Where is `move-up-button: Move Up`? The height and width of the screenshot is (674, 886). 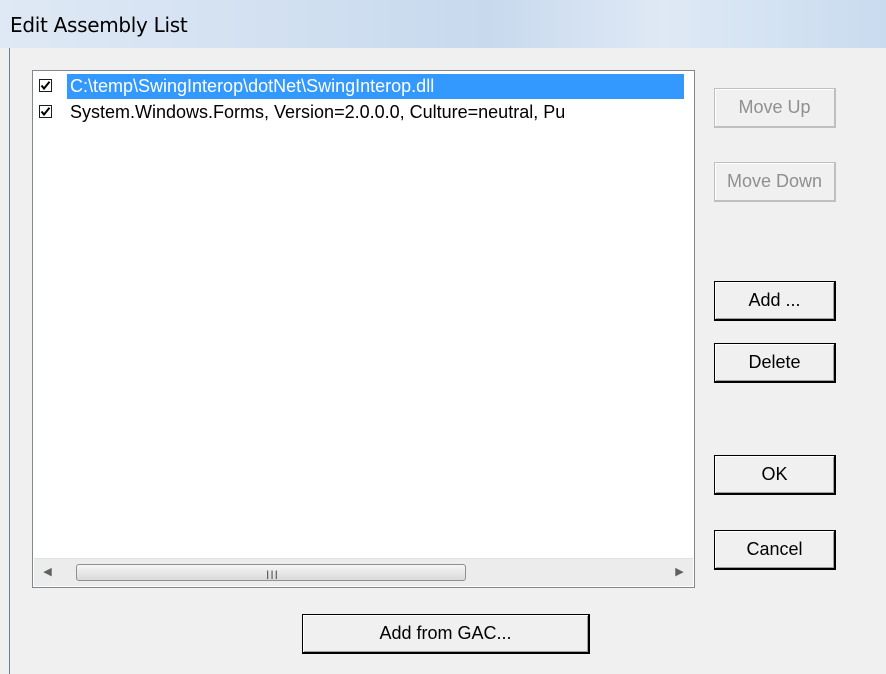
move-up-button: Move Up is located at coordinates (775, 108).